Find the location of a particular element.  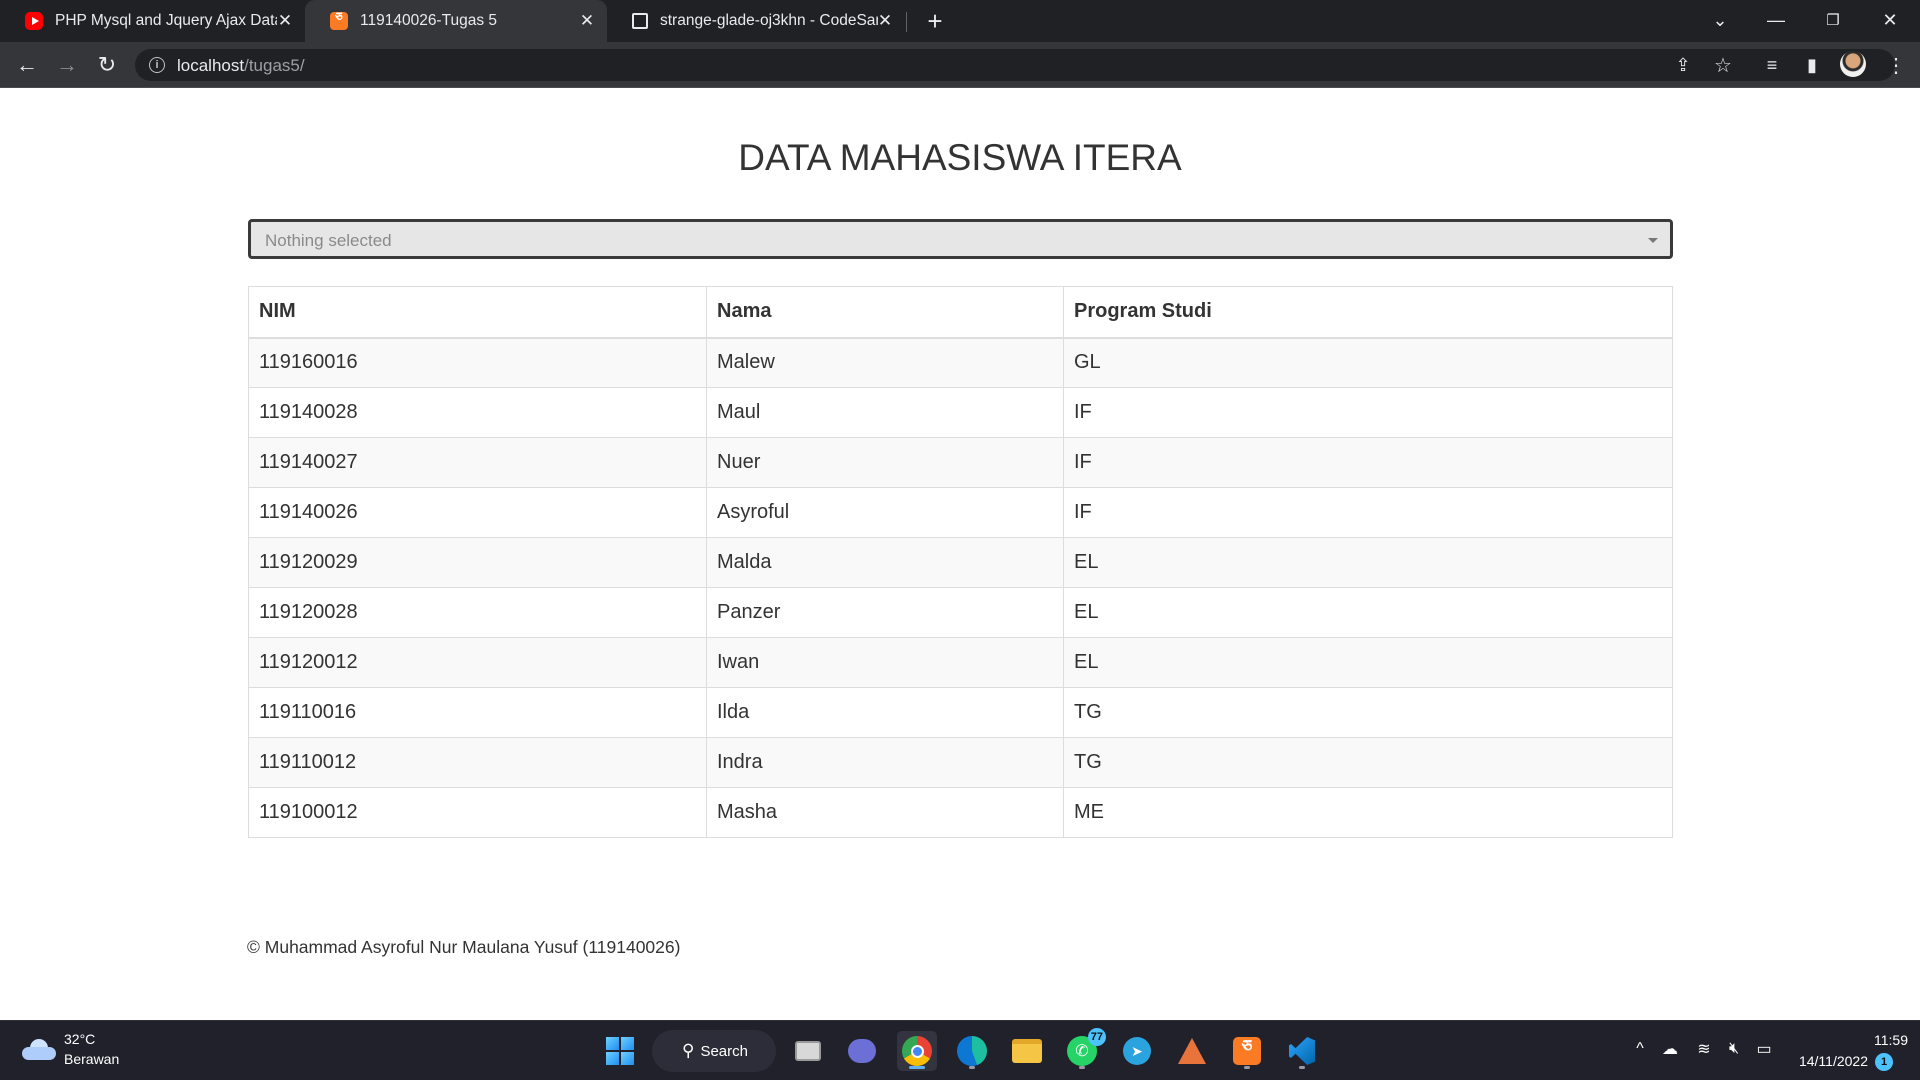

reload-icon: ↻ is located at coordinates (107, 65).